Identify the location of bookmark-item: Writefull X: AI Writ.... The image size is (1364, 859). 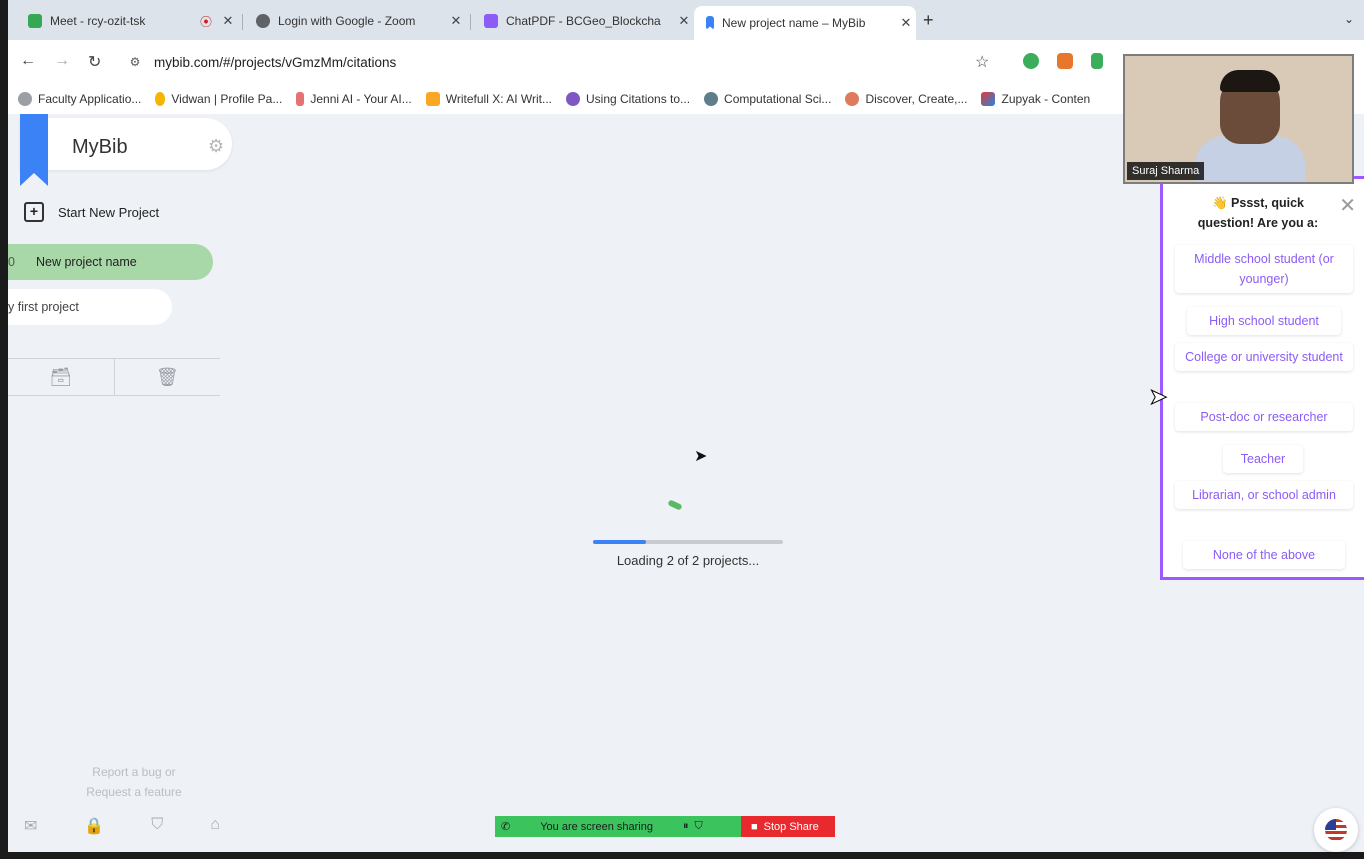
(488, 99).